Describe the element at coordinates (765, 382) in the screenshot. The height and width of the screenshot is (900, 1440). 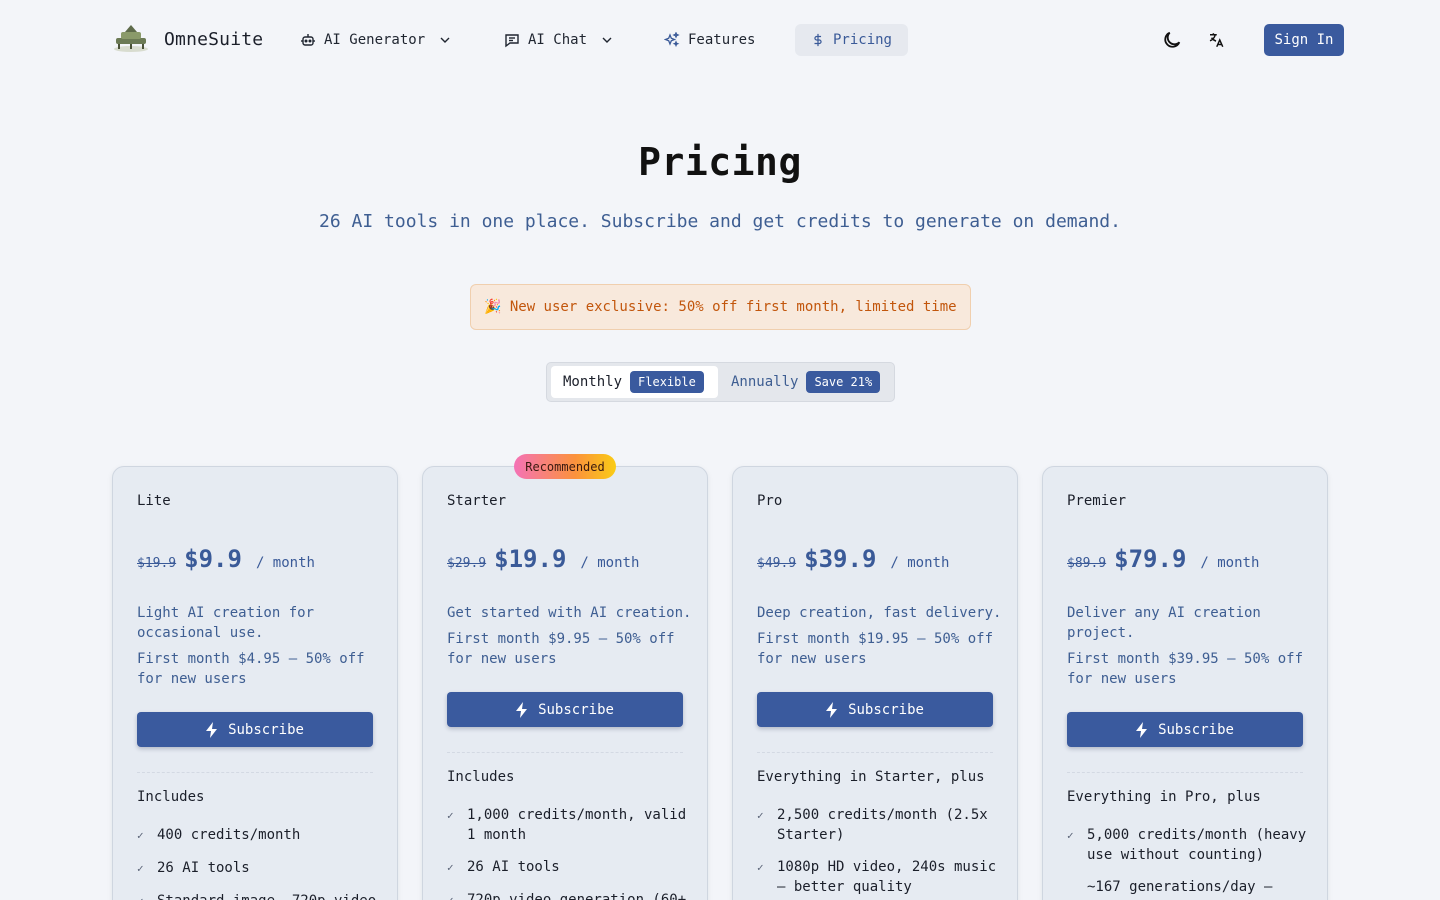
I see `annually-label: Annually` at that location.